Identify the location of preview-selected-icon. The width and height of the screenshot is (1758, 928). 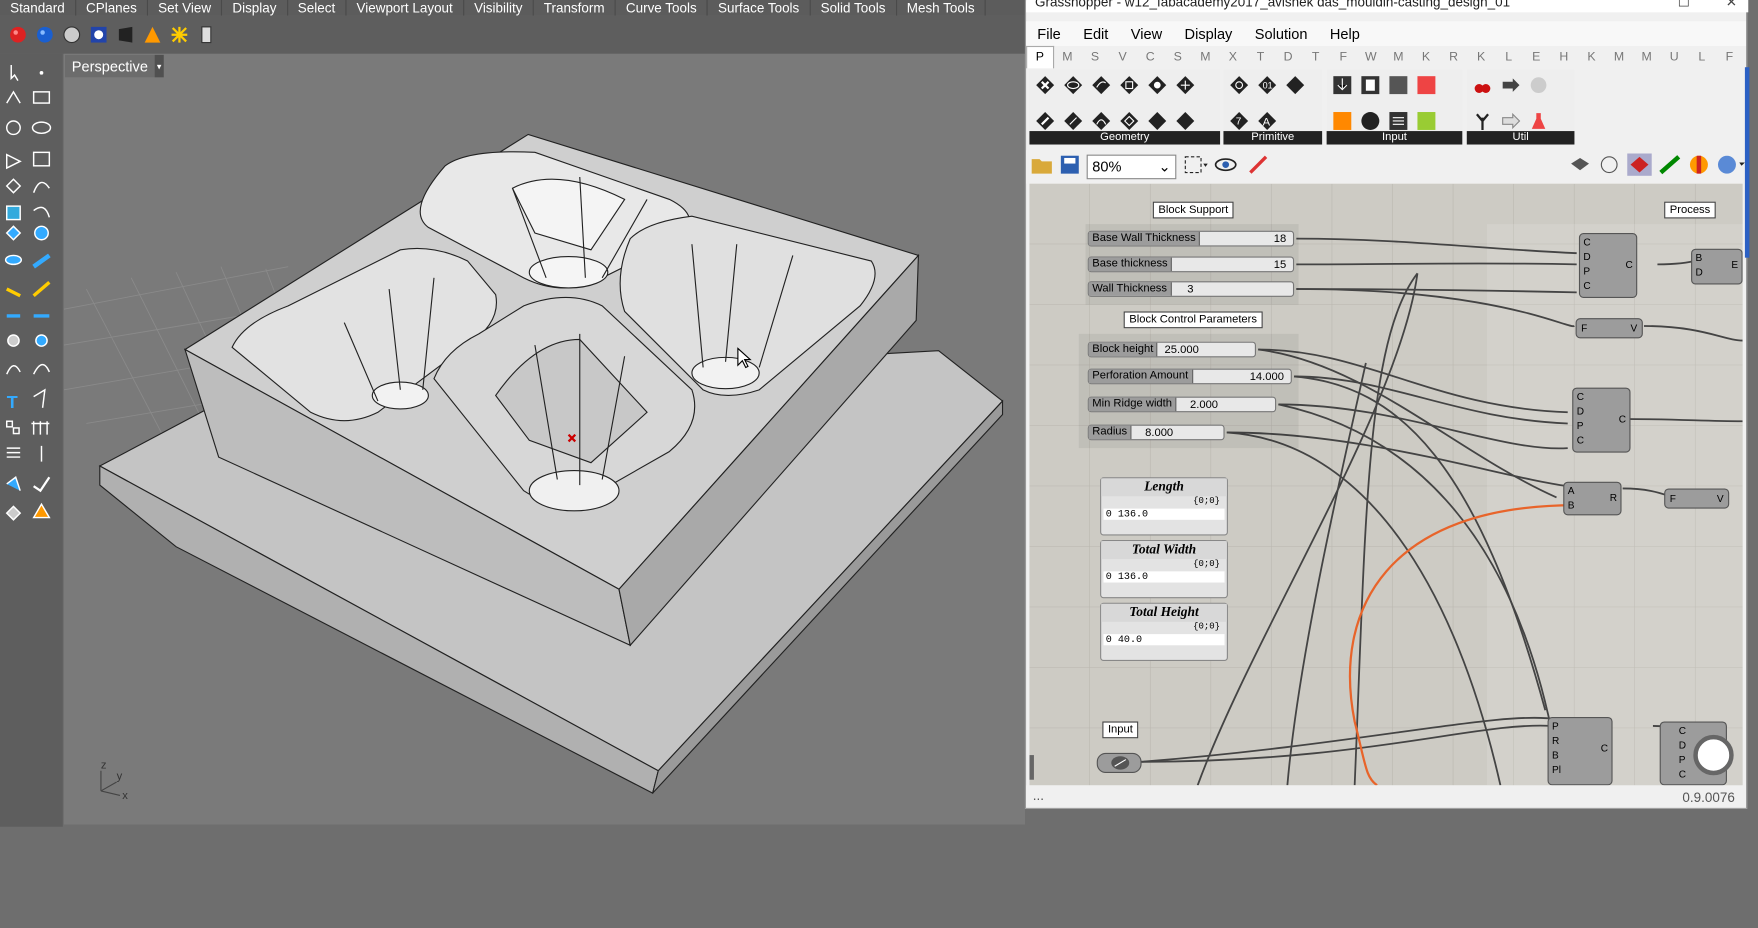
(1639, 166).